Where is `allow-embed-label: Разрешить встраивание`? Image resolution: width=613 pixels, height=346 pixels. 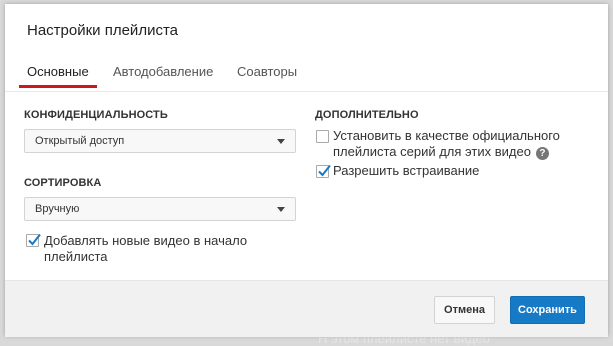
allow-embed-label: Разрешить встраивание is located at coordinates (406, 171).